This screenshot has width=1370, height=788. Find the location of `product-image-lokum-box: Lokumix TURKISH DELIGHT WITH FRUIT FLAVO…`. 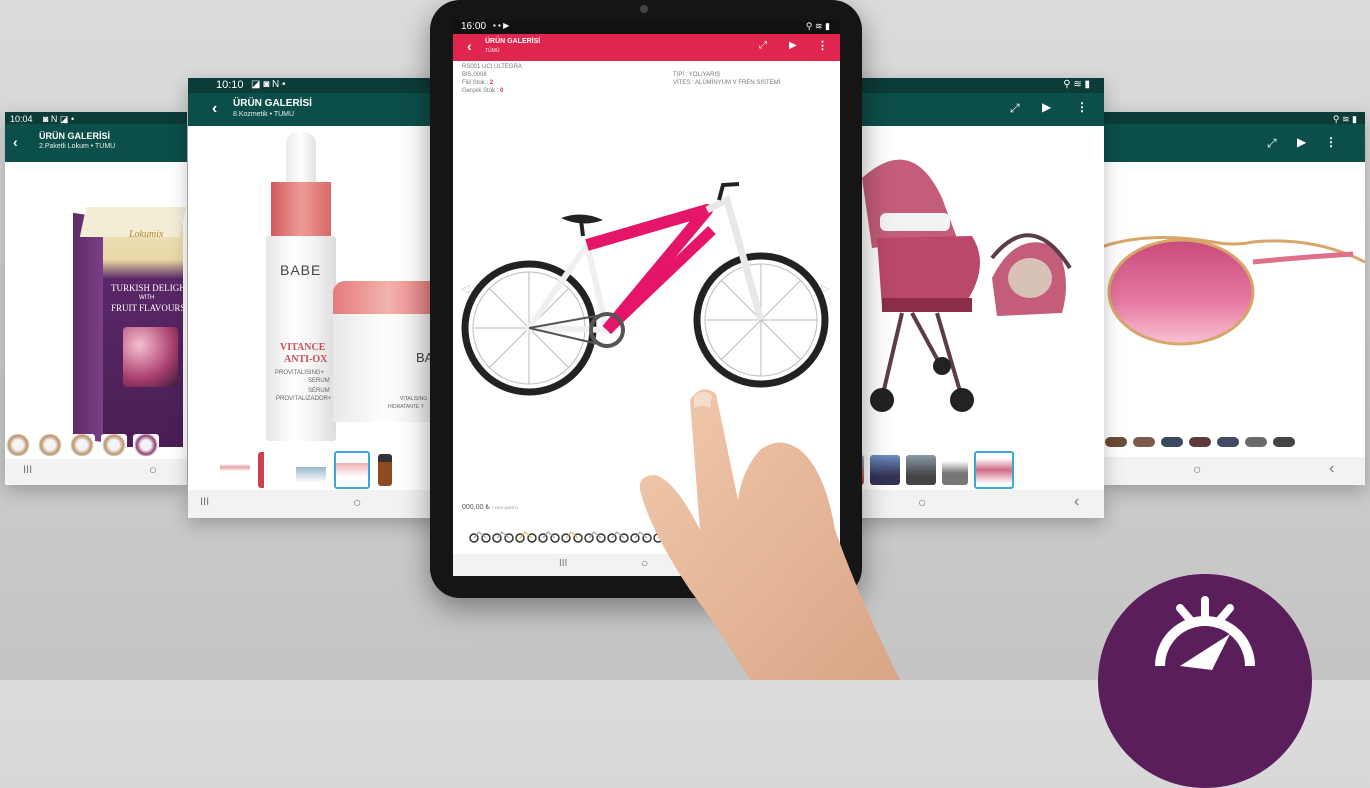

product-image-lokum-box: Lokumix TURKISH DELIGHT WITH FRUIT FLAVO… is located at coordinates (130, 329).